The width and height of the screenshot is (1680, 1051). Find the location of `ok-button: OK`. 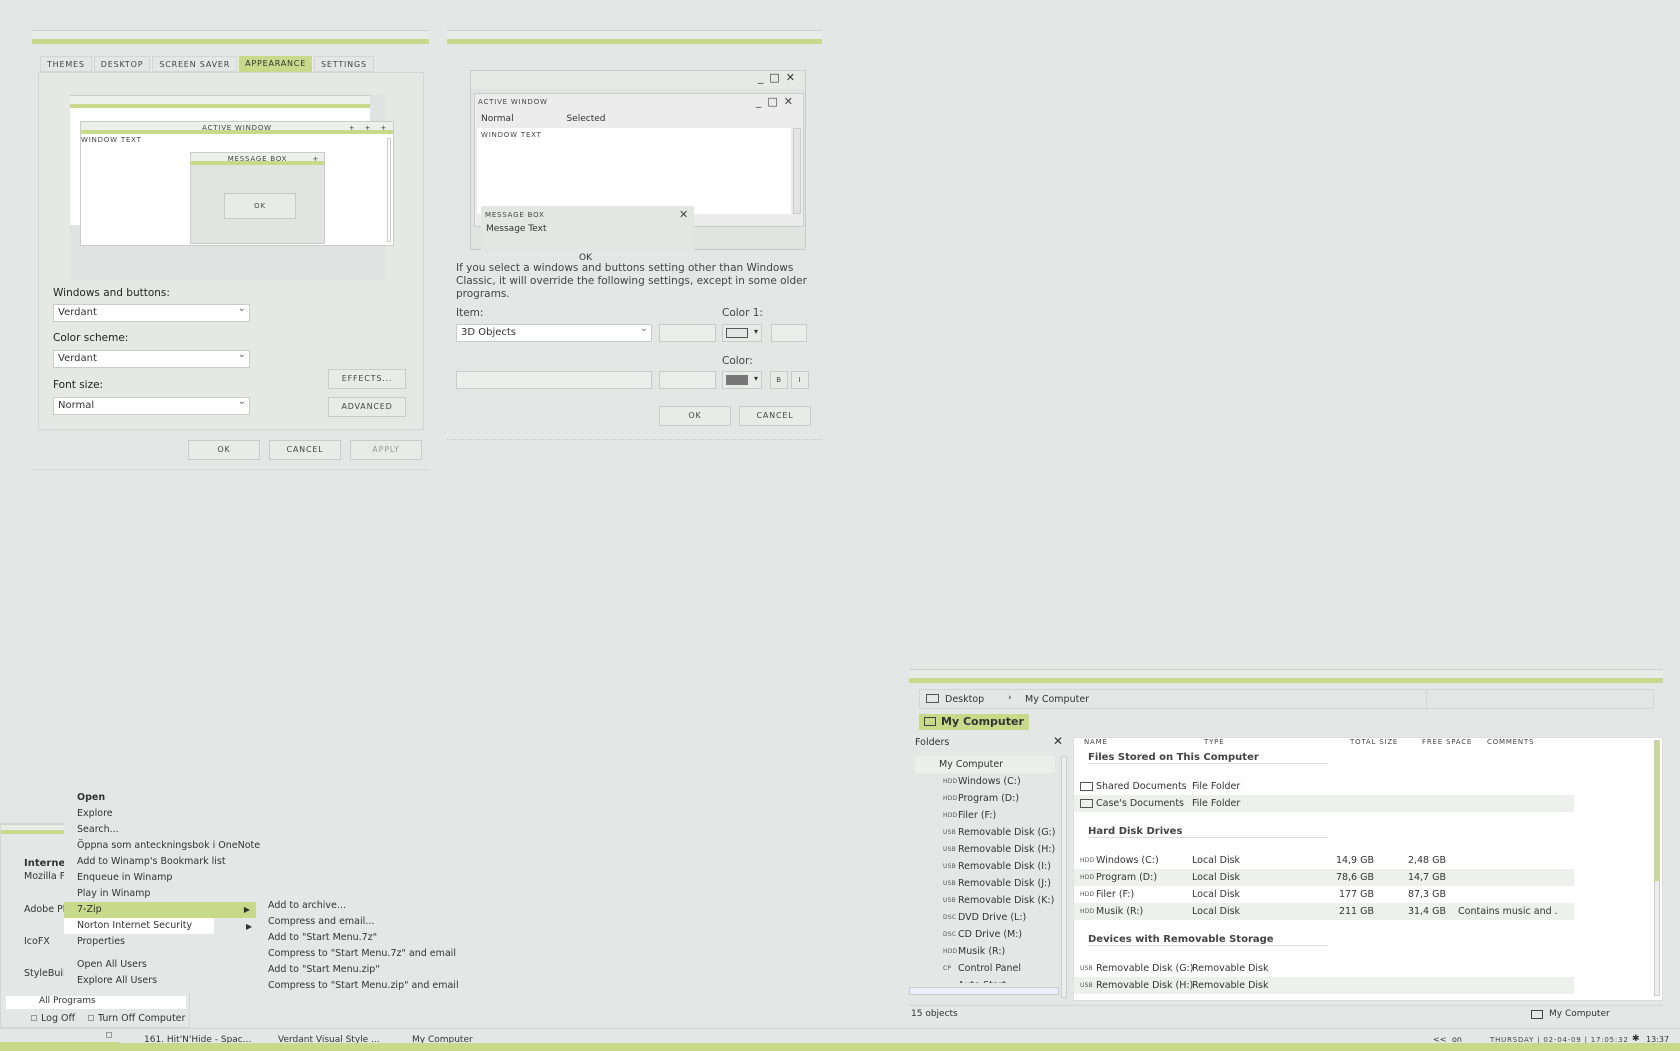

ok-button: OK is located at coordinates (224, 450).